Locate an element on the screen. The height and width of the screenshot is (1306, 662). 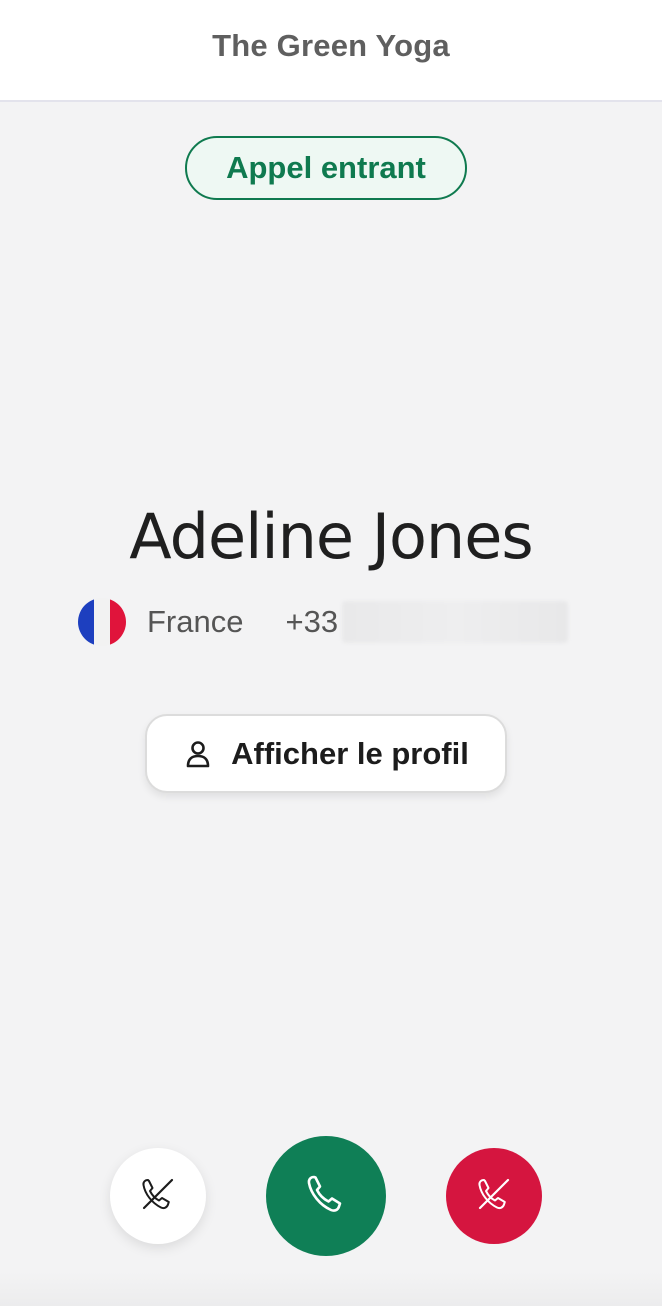
user-icon is located at coordinates (198, 754).